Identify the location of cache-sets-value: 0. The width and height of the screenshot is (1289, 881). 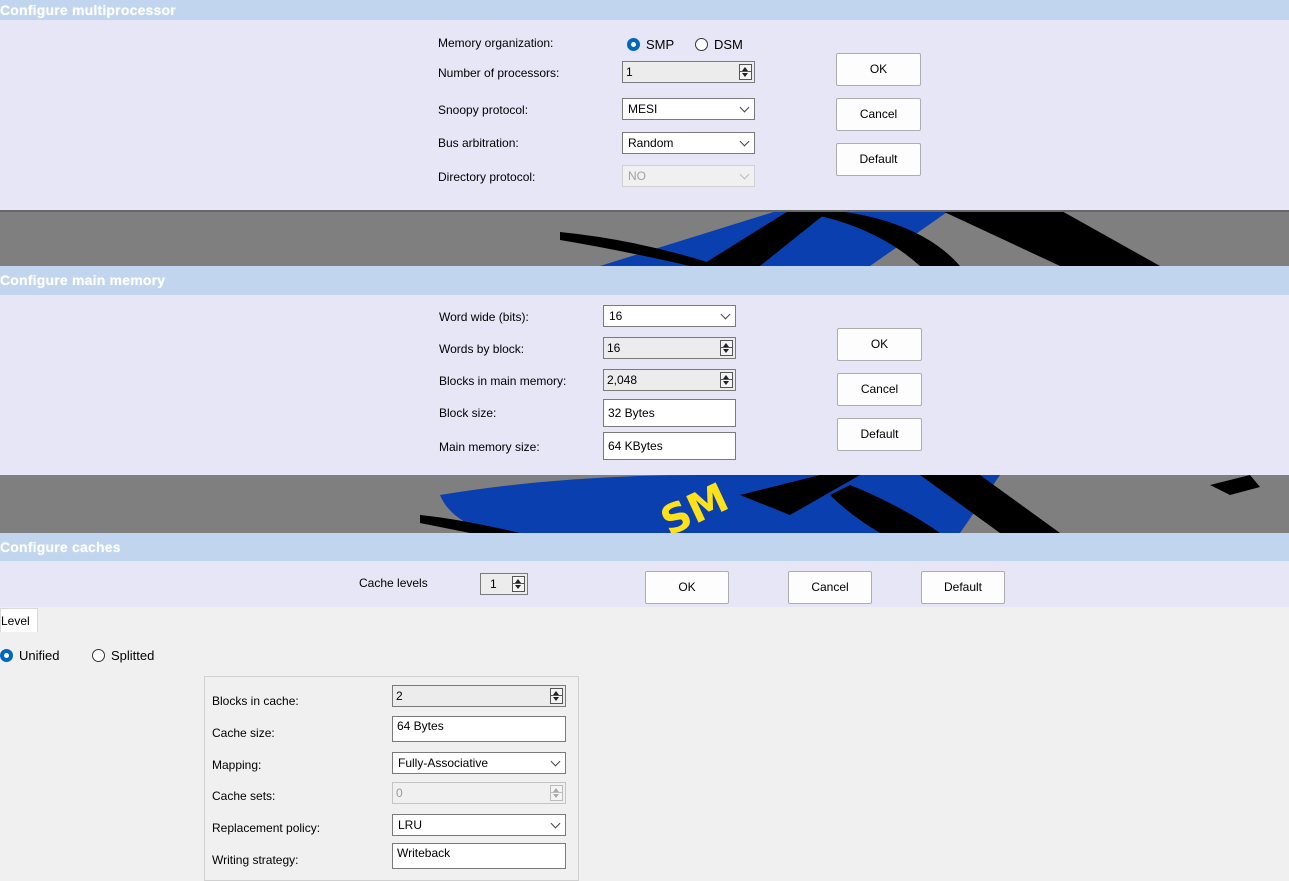
(399, 793).